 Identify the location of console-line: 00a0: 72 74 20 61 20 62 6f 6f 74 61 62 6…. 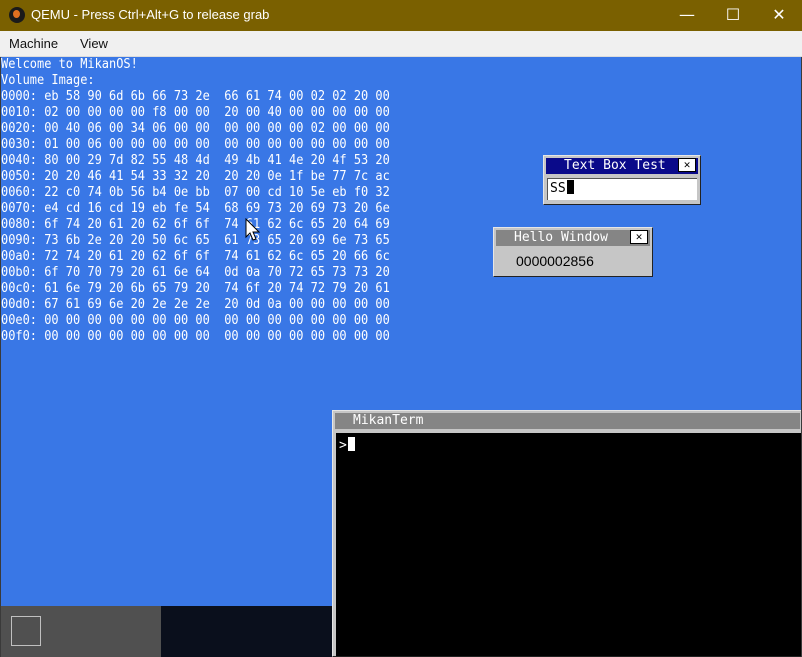
(195, 256).